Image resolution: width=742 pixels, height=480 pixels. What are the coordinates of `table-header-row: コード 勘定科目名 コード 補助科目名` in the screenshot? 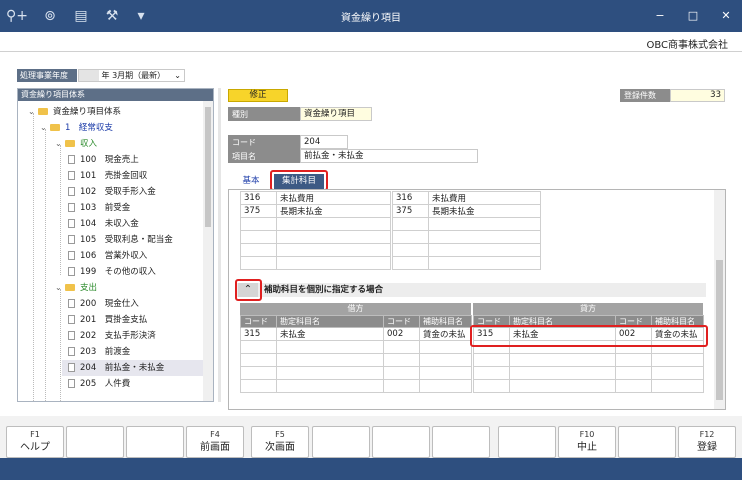 It's located at (356, 321).